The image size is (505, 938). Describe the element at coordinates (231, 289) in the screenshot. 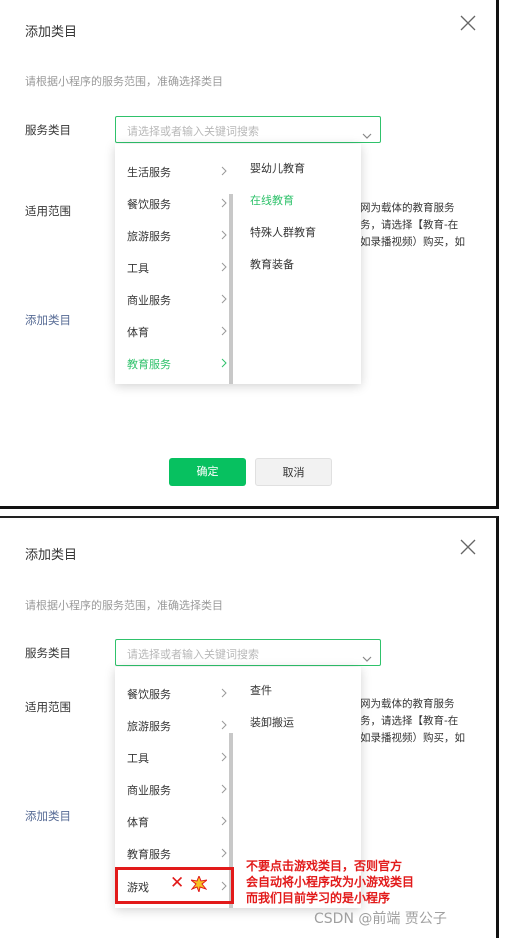

I see `scrollbar` at that location.